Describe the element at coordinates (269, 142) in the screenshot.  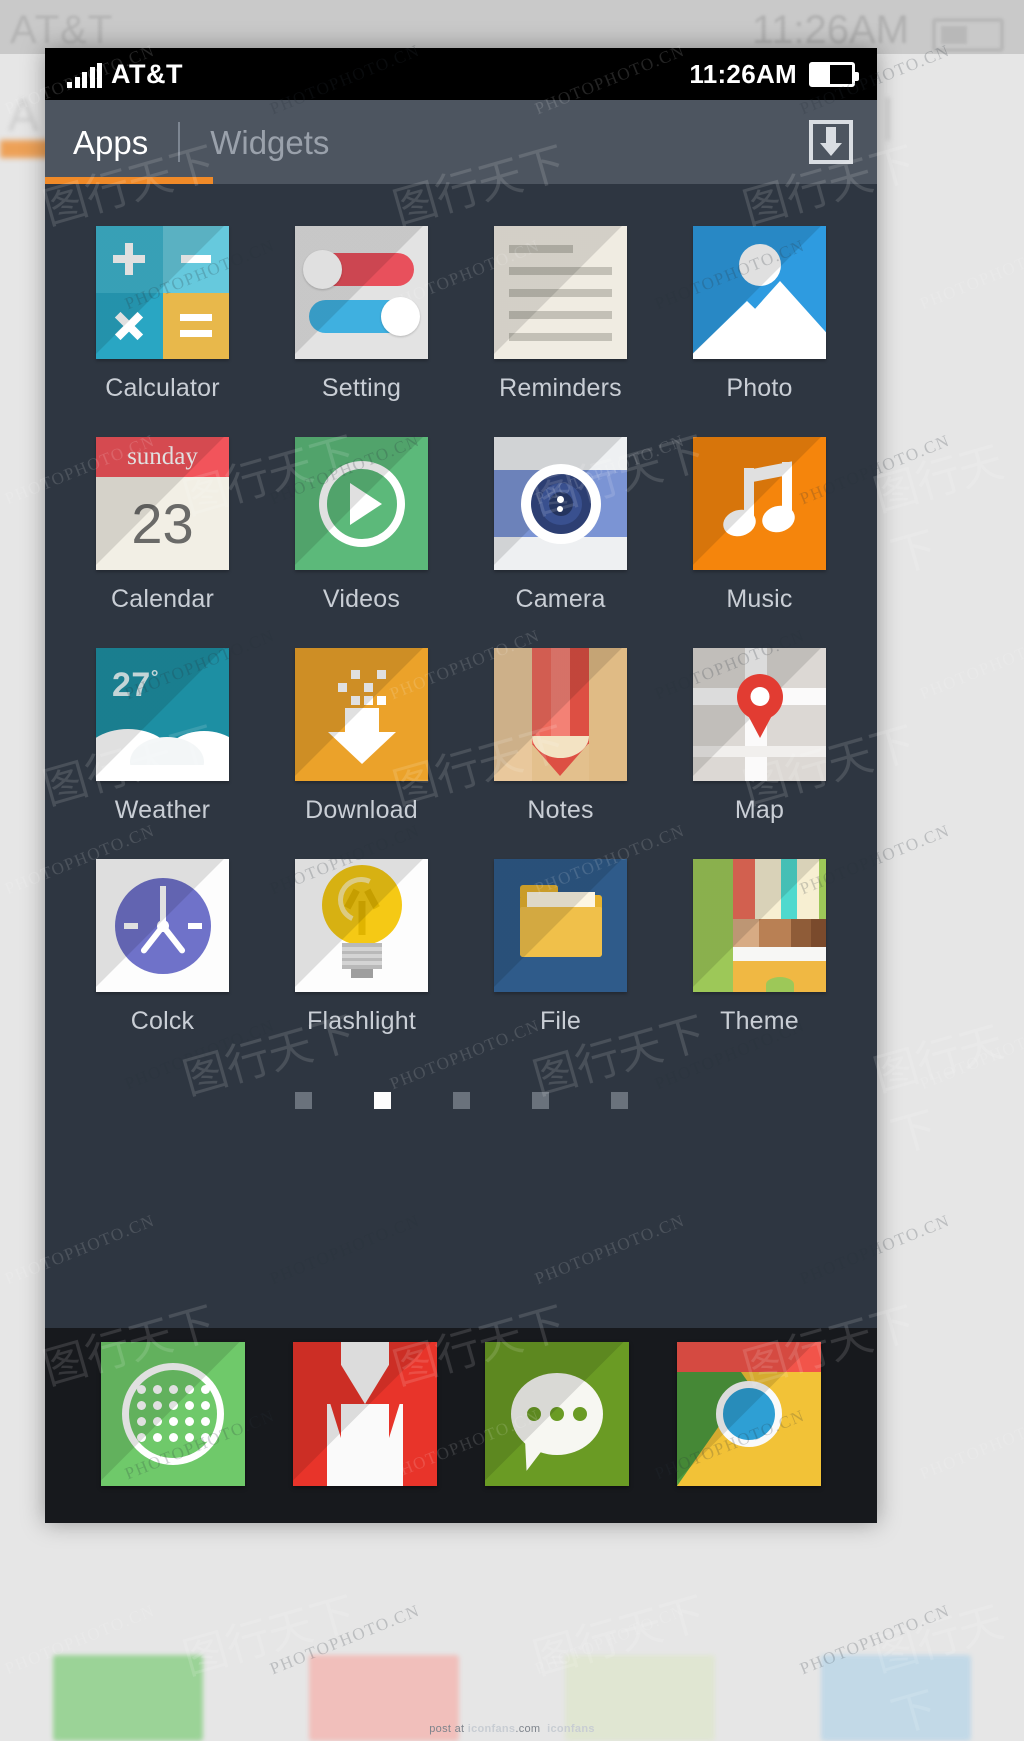
I see `tab-widgets: Widgets` at that location.